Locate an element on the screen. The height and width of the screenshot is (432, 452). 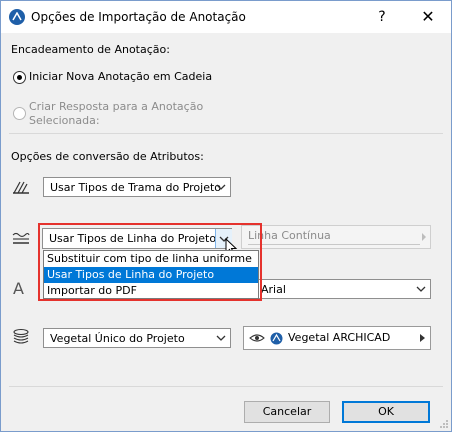
line-type-option-project: Usar Tipos de Linha do Projeto is located at coordinates (151, 275).